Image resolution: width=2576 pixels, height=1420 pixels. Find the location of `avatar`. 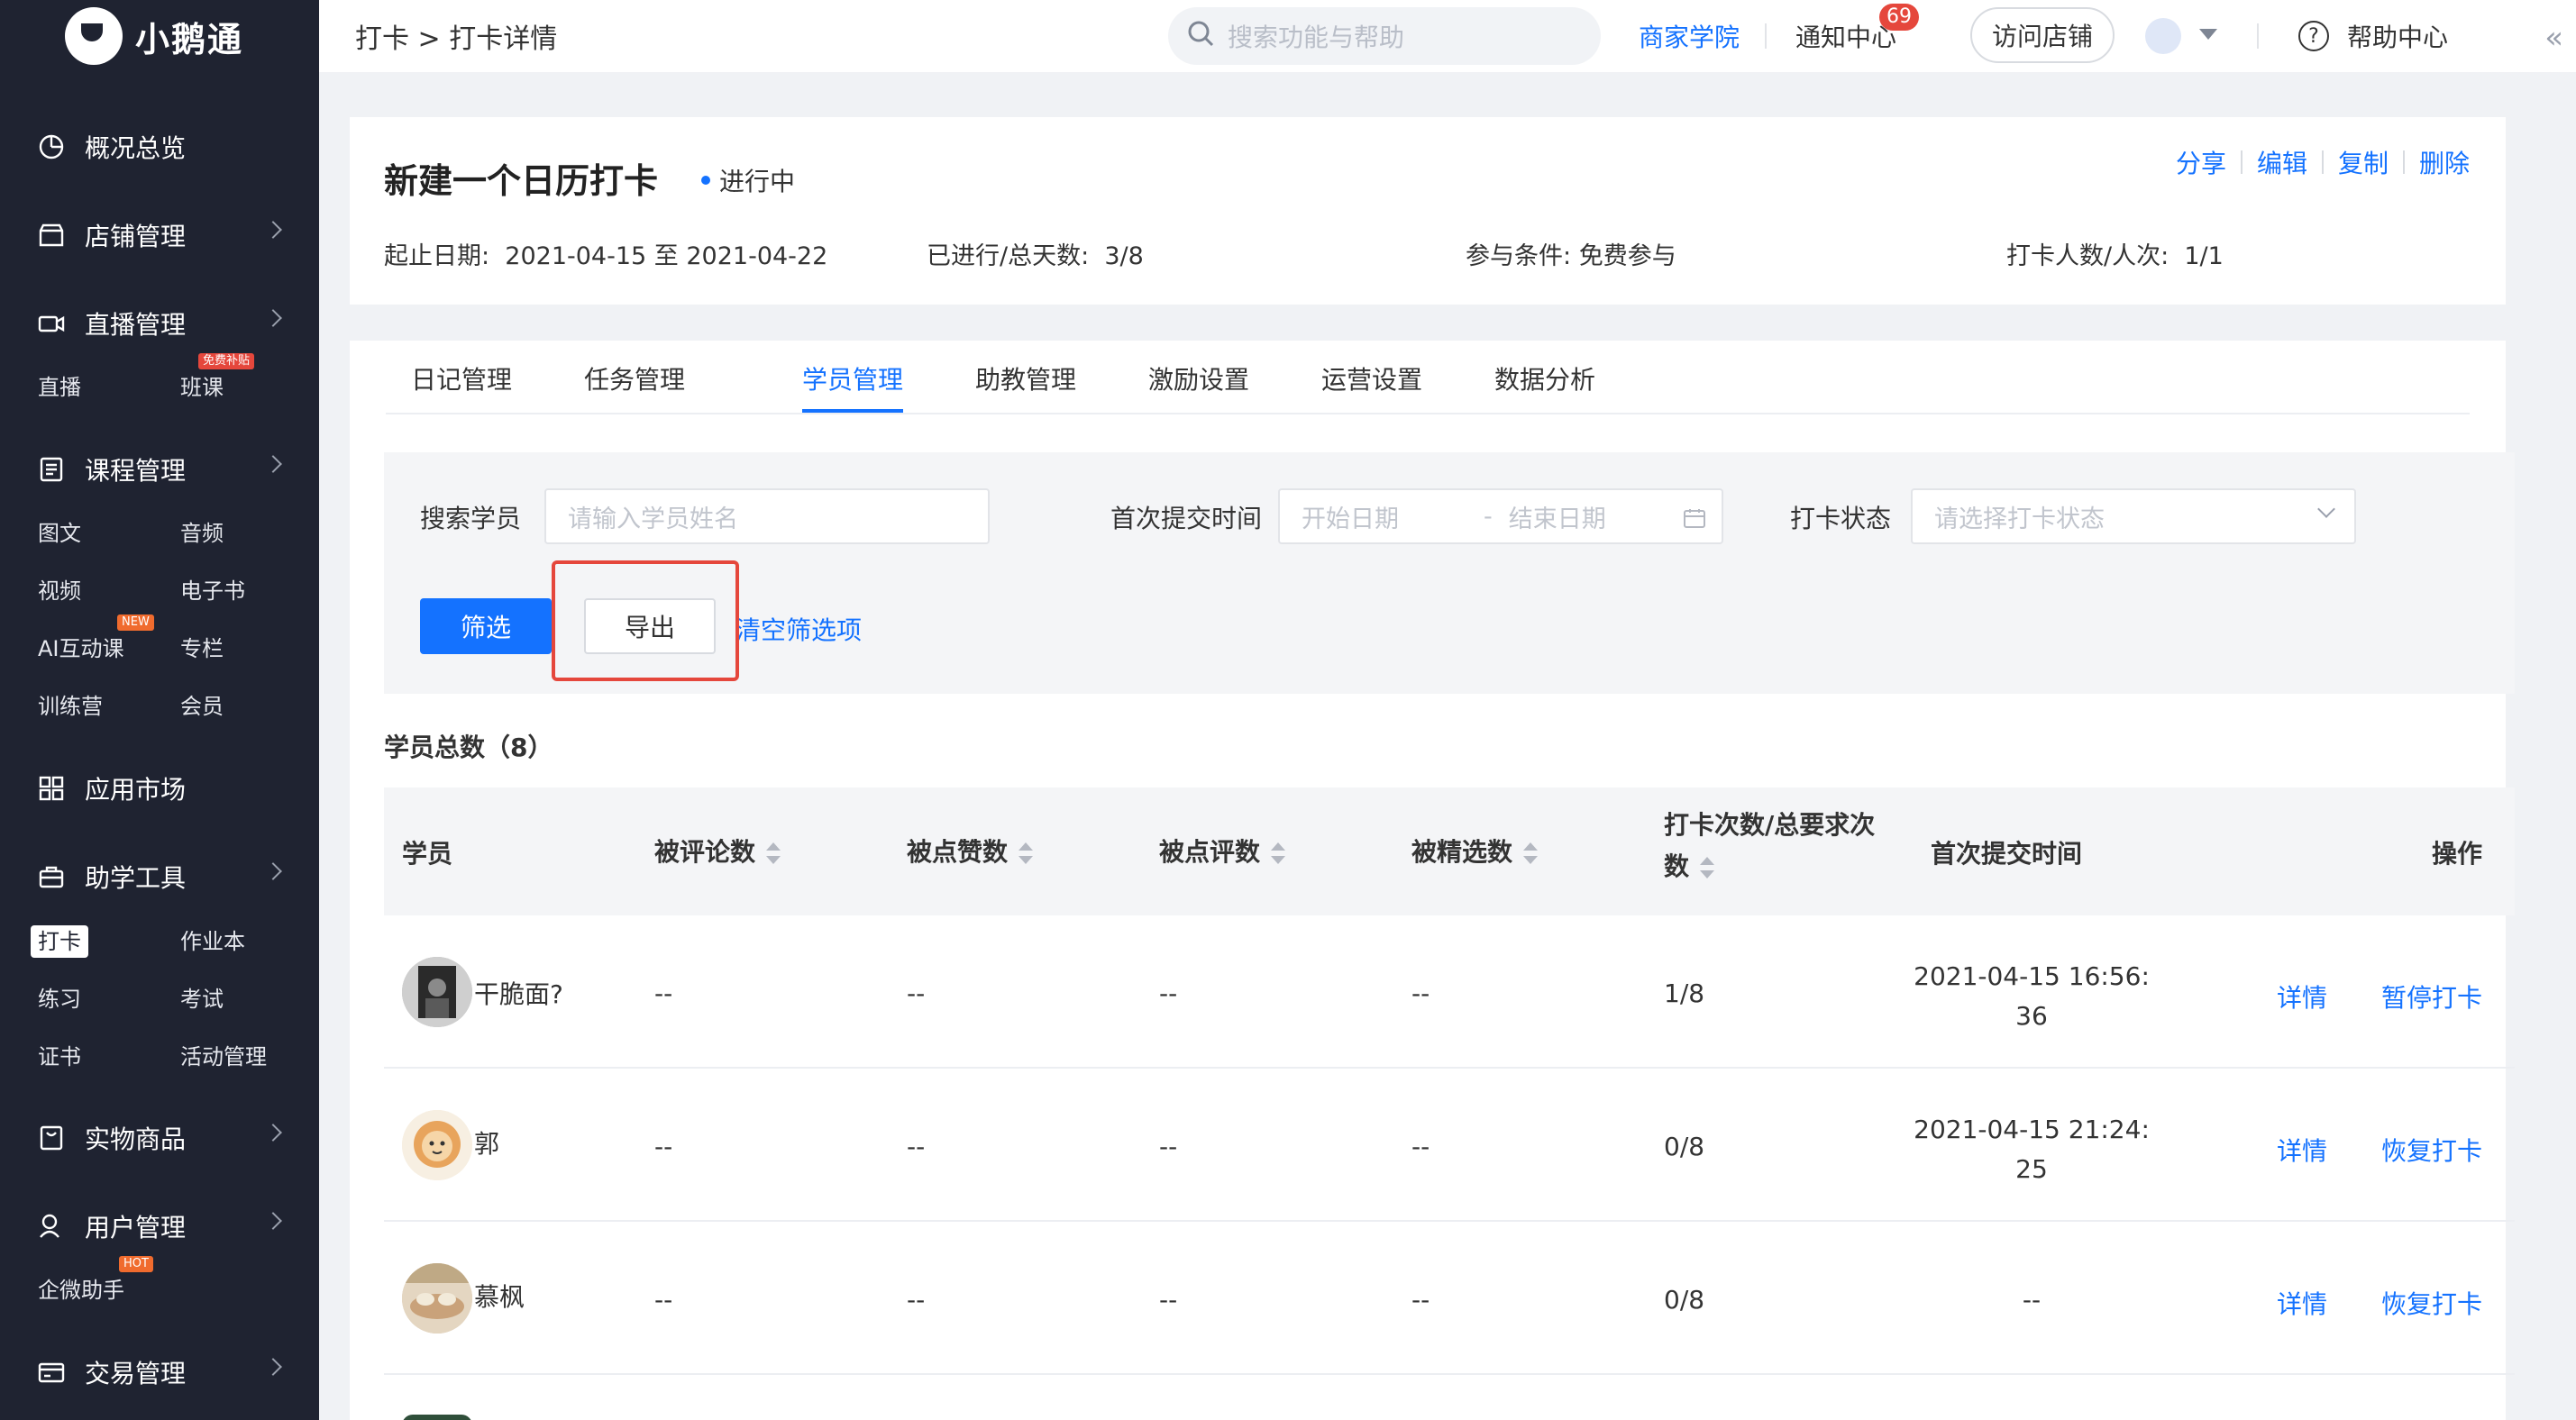

avatar is located at coordinates (437, 1145).